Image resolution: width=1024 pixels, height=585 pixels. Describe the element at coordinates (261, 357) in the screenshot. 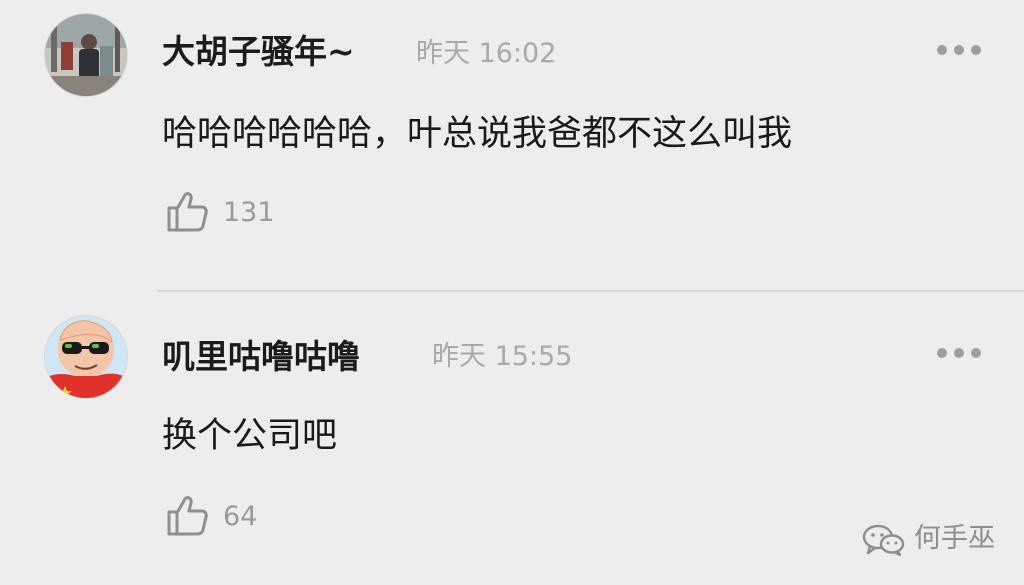

I see `username: 叽里咕噜咕噜` at that location.